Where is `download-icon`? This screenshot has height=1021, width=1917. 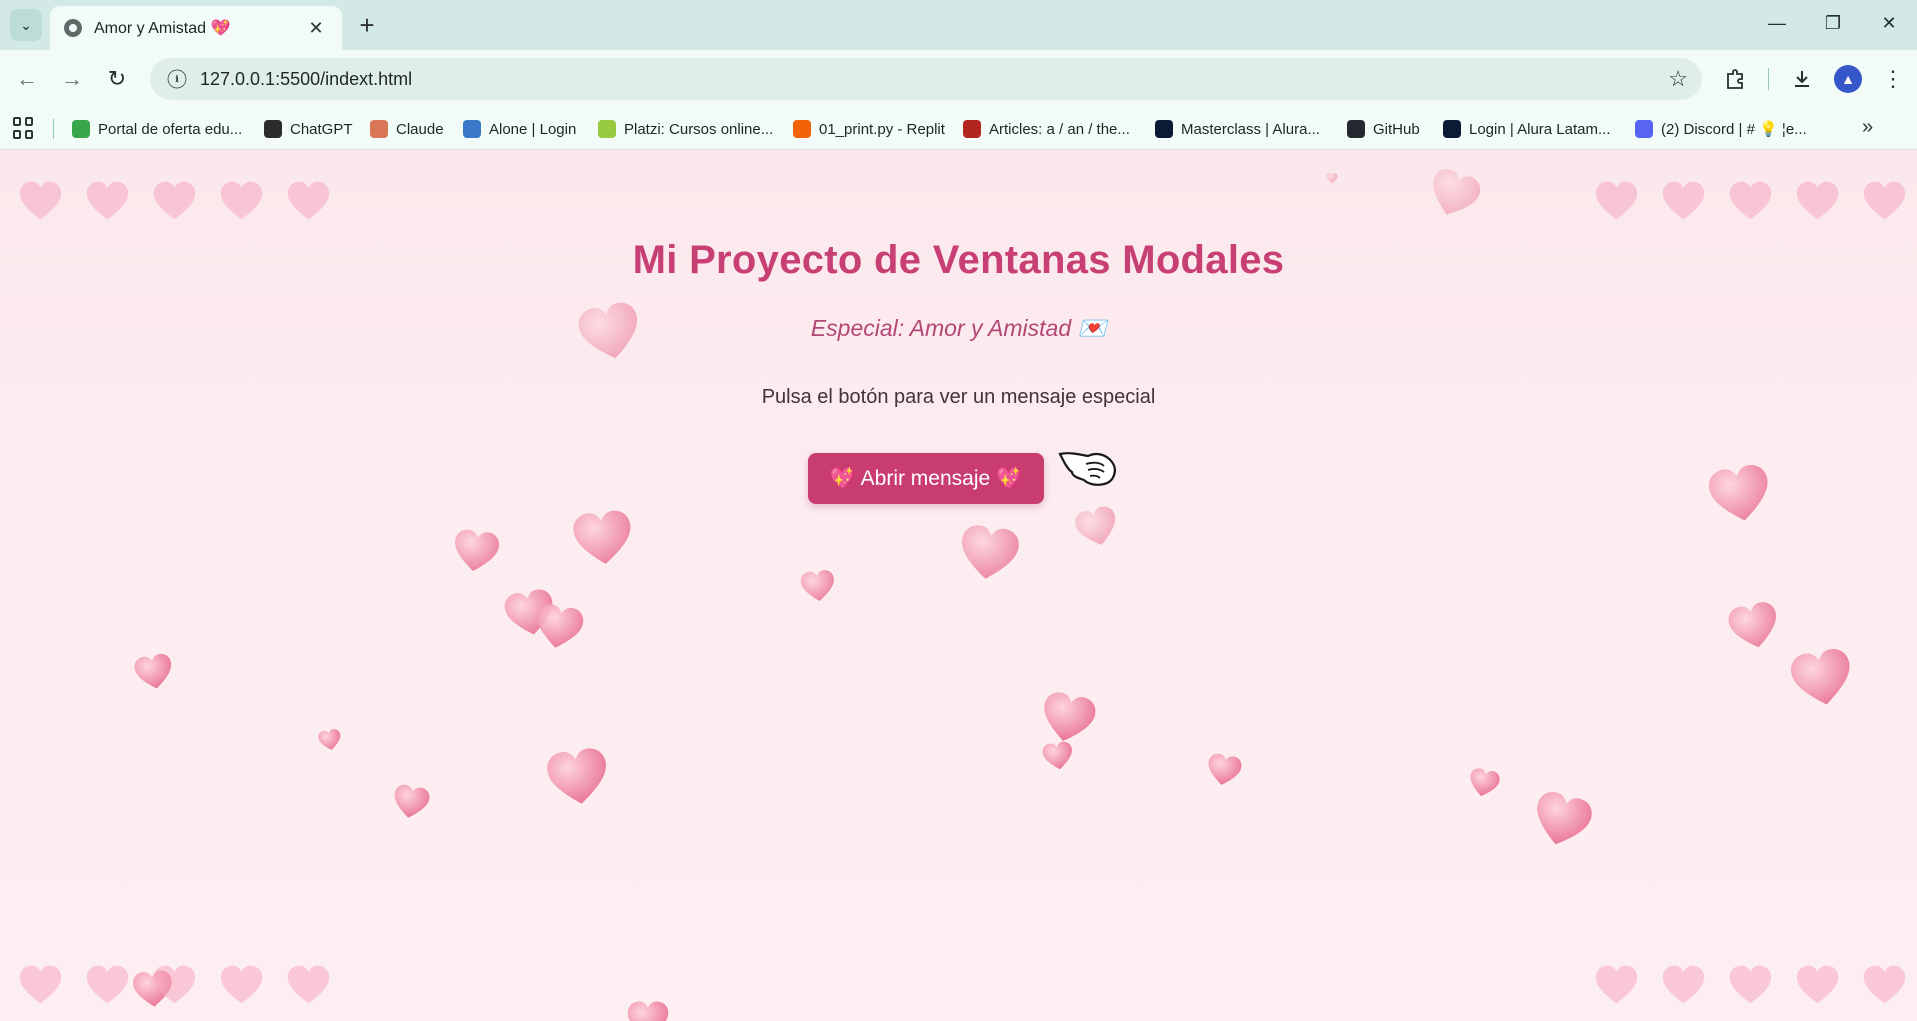
download-icon is located at coordinates (1802, 79).